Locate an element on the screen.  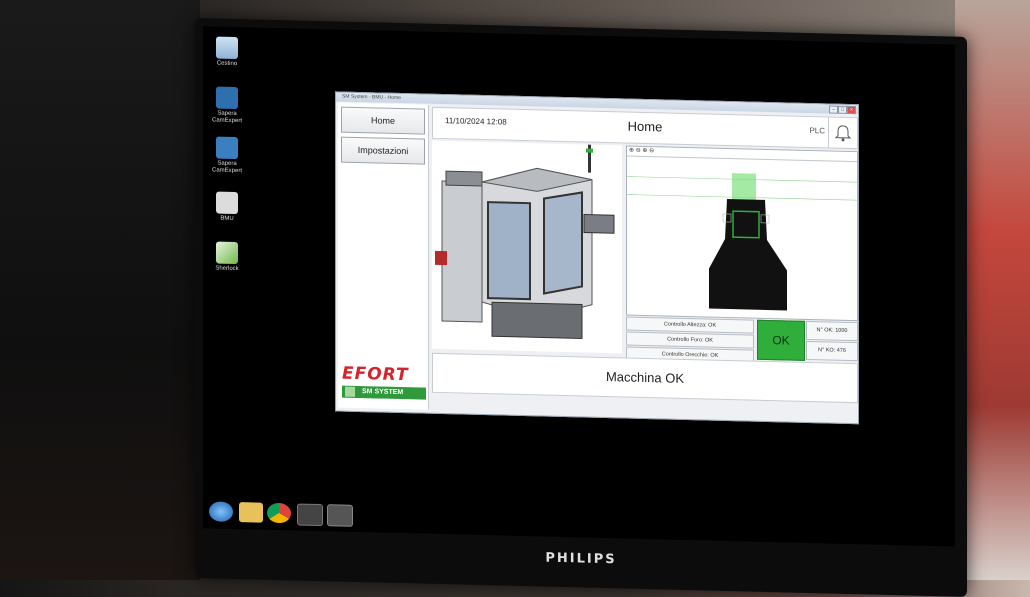
zoom-in-icon: ⊕ is located at coordinates (631, 151).